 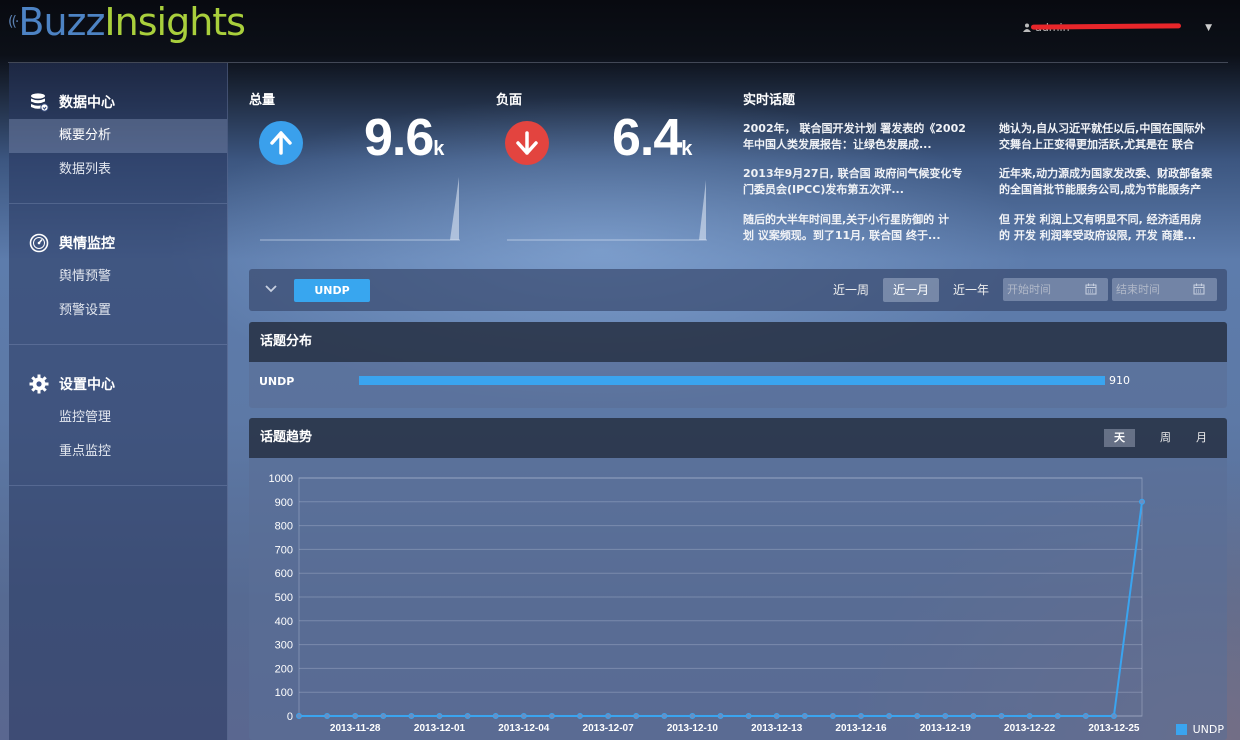 I want to click on x-tick-label: 2013-12-04, so click(x=524, y=728).